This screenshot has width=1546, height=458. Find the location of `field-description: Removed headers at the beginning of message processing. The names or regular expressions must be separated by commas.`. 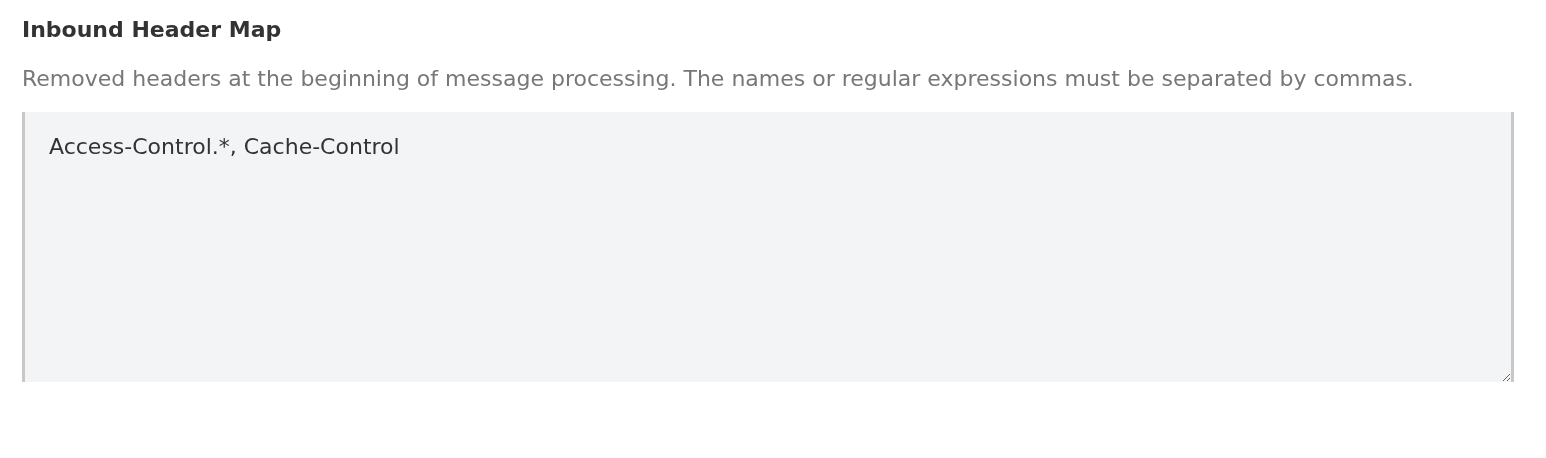

field-description: Removed headers at the beginning of message processing. The names or regular expressions must be separated by commas. is located at coordinates (718, 79).